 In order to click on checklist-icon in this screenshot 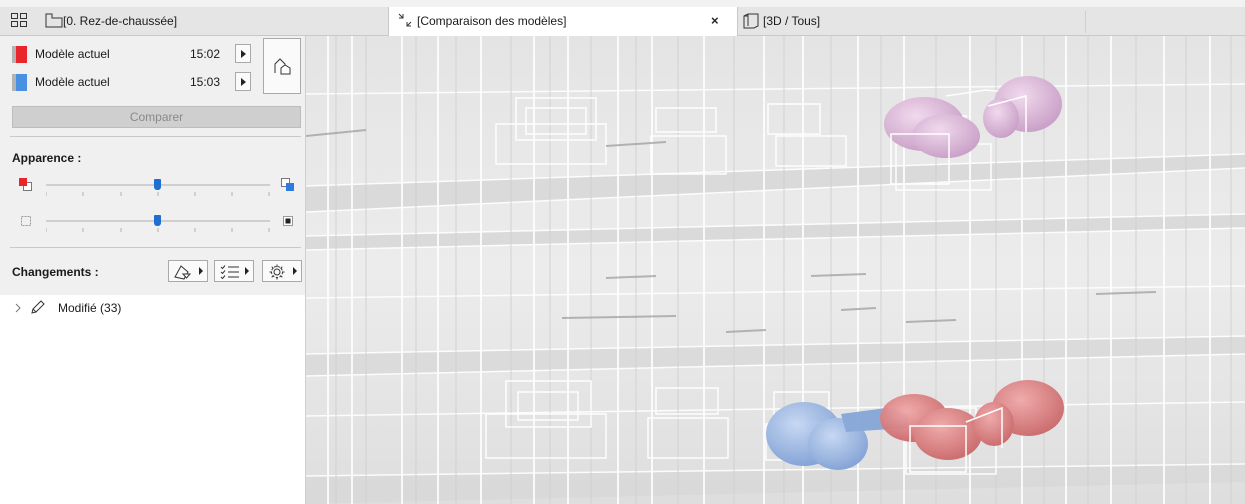, I will do `click(230, 273)`.